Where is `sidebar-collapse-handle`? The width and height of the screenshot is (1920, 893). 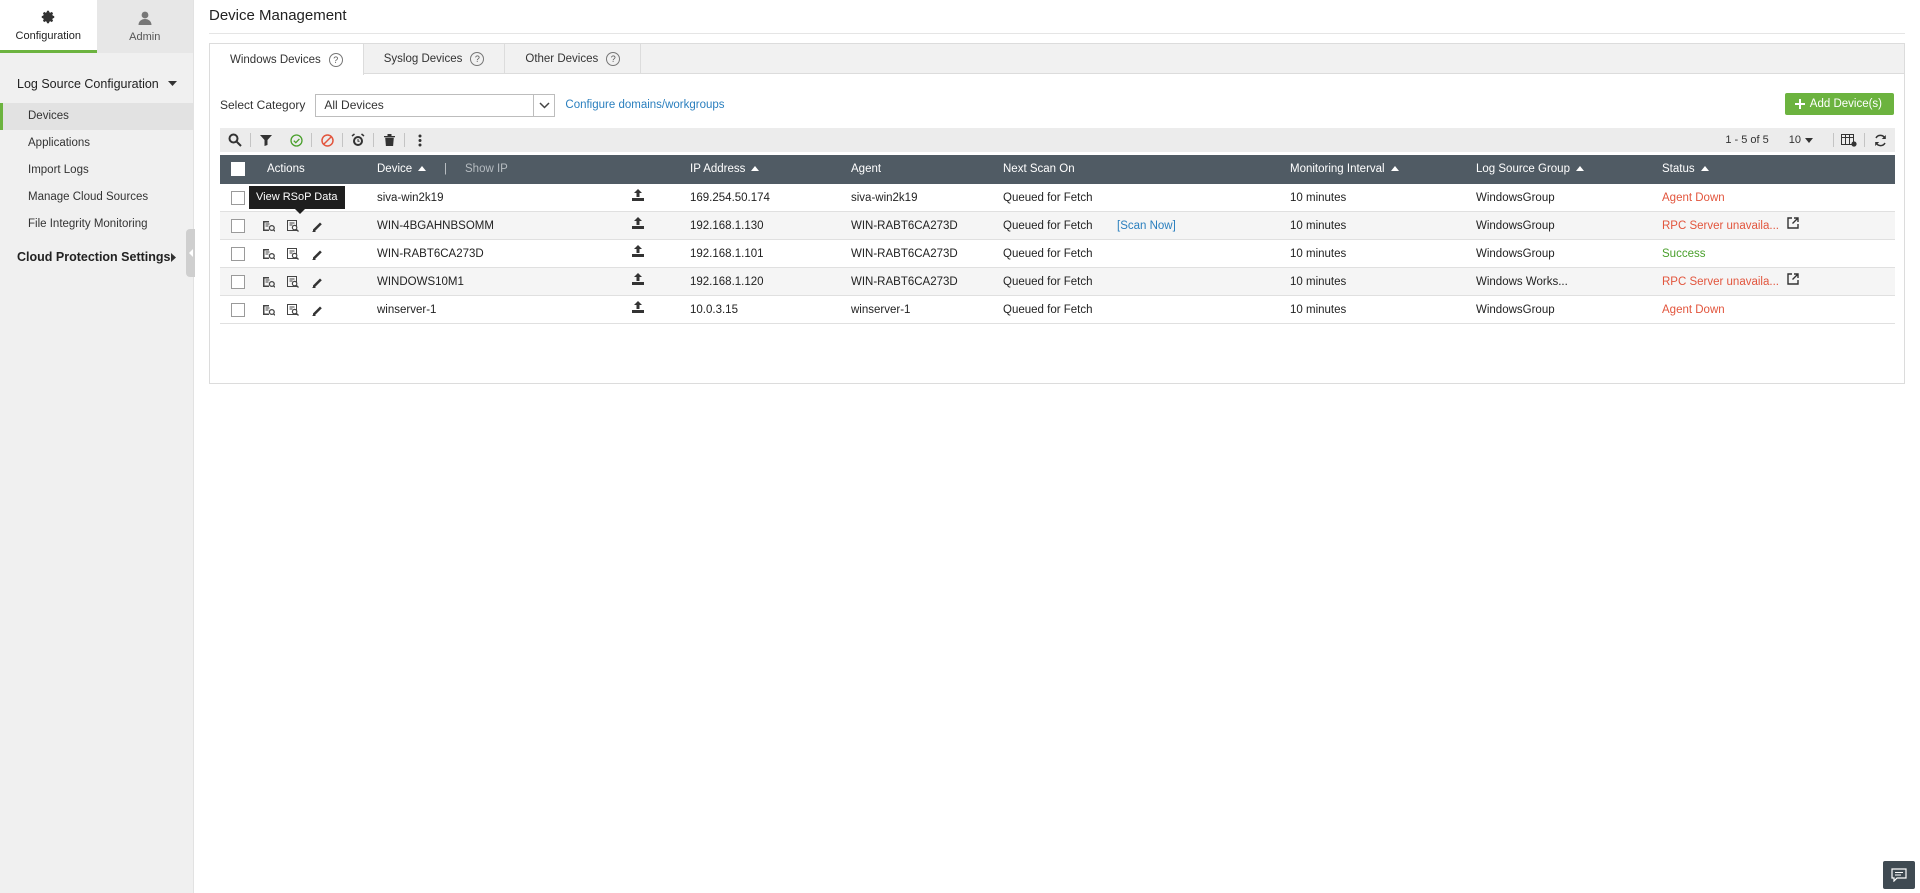 sidebar-collapse-handle is located at coordinates (190, 253).